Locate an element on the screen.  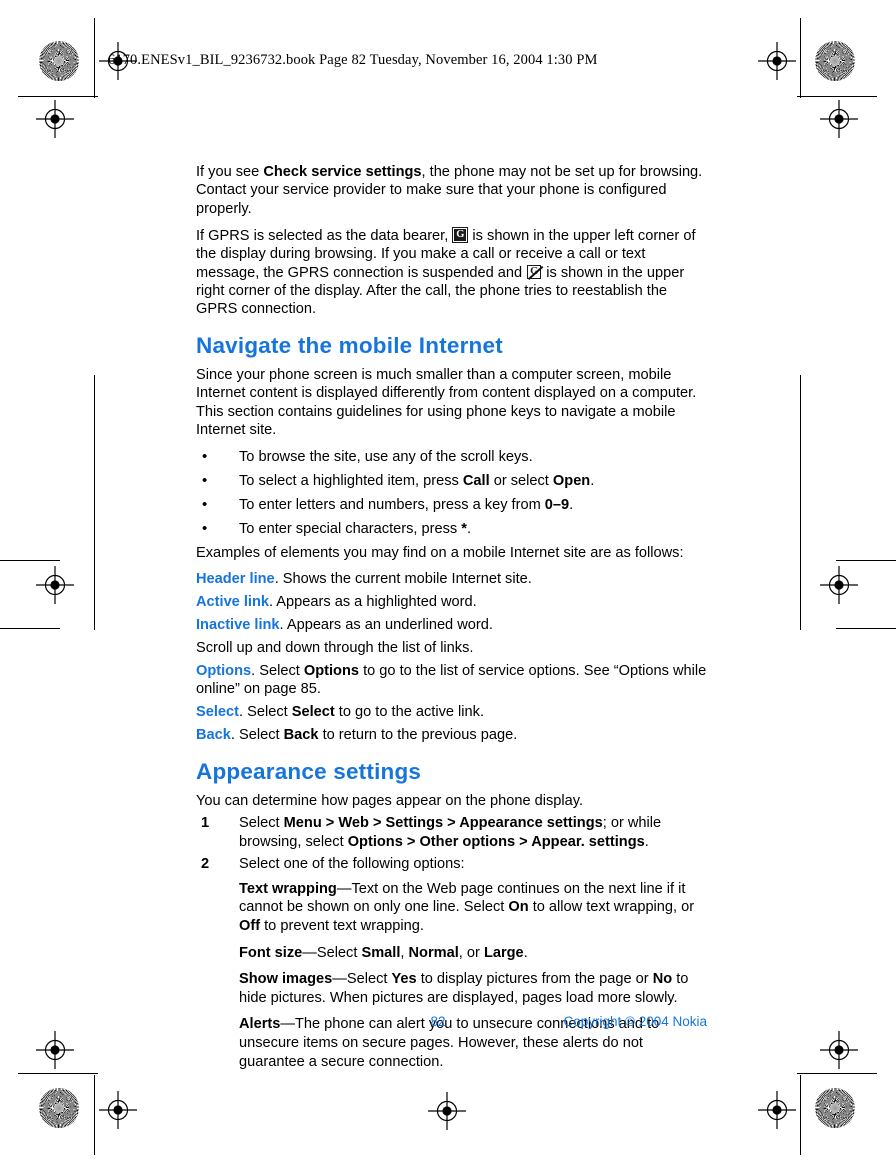
bold-large-value: Large is located at coordinates (503, 952).